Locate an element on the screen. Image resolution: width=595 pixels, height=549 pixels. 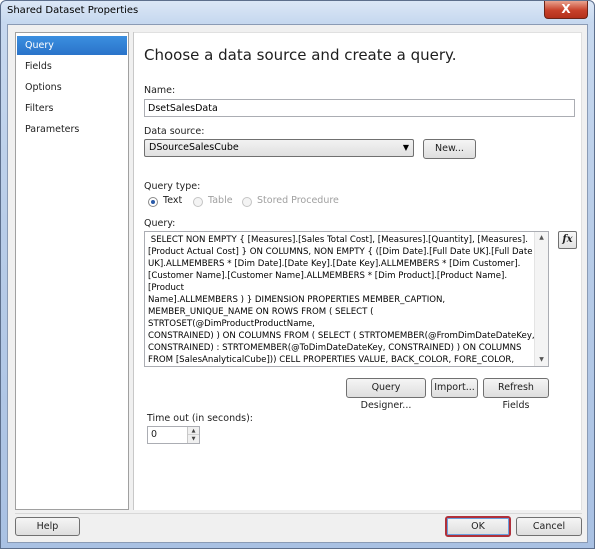
timeout-value: 0 is located at coordinates (154, 434).